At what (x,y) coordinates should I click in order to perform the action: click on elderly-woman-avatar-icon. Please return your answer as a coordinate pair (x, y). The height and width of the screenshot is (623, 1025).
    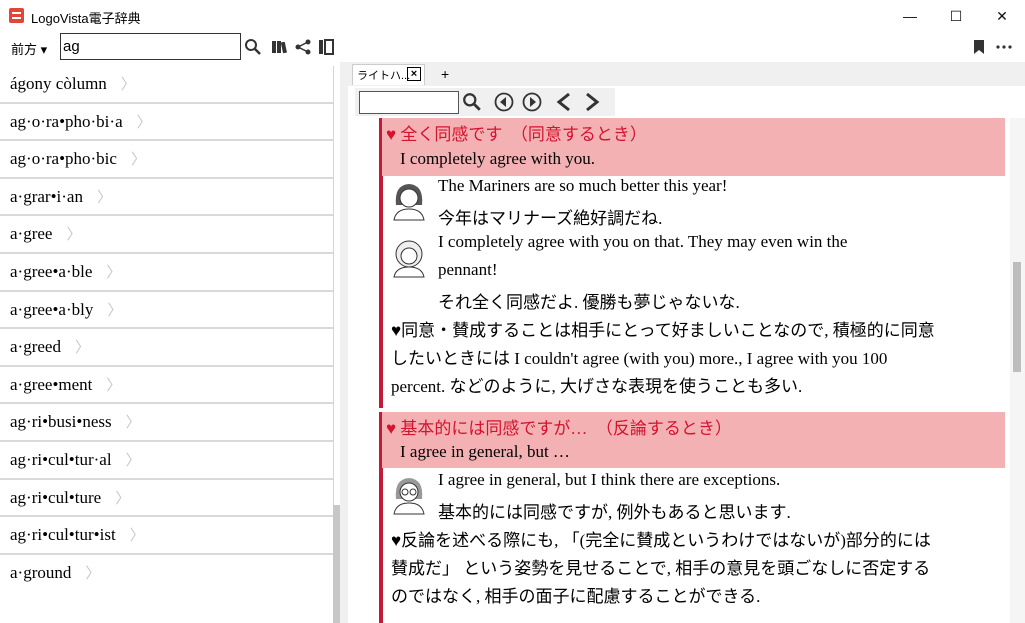
    Looking at the image, I should click on (409, 259).